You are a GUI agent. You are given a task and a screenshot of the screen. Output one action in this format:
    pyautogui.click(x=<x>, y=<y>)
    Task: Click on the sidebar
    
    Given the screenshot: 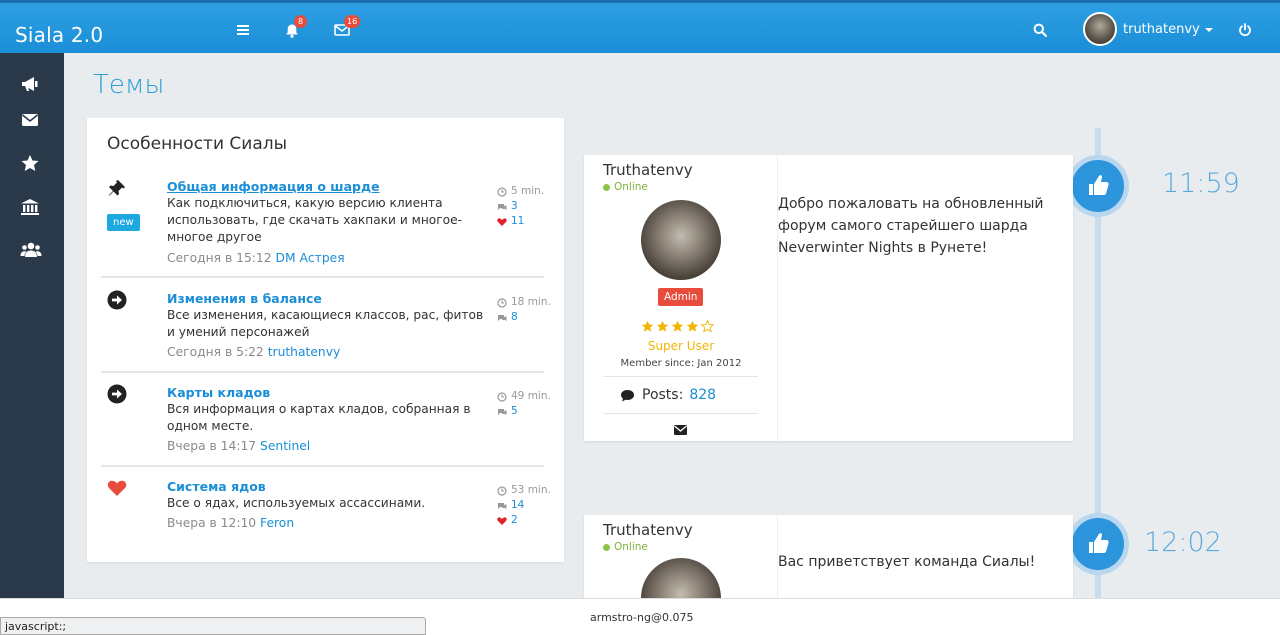 What is the action you would take?
    pyautogui.click(x=32, y=325)
    